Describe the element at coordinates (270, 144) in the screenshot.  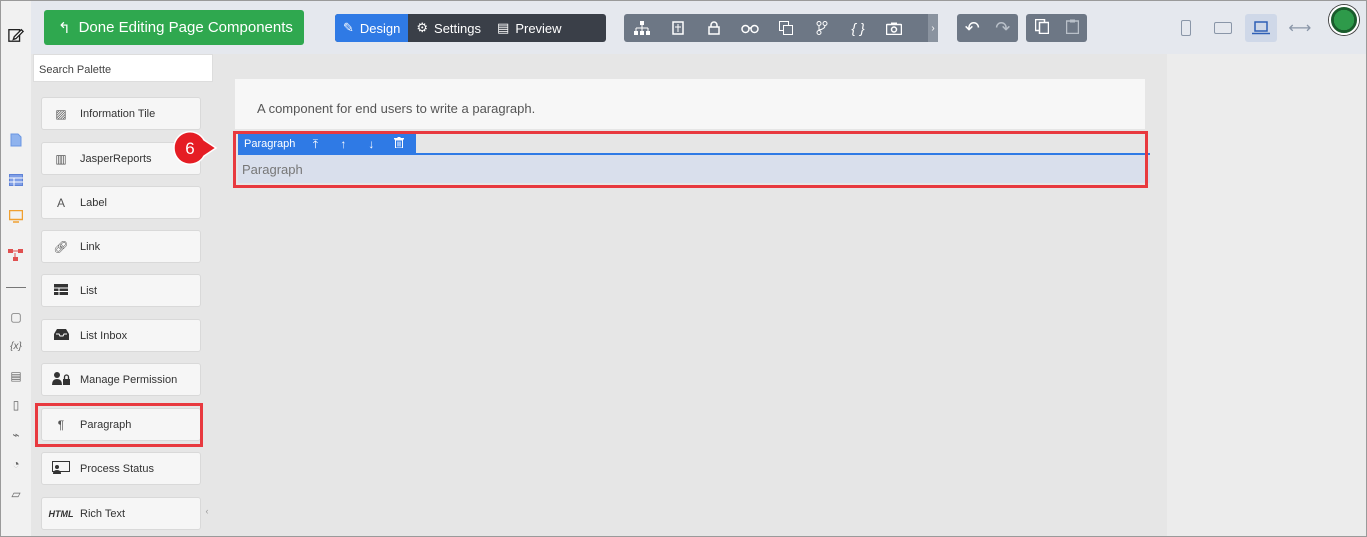
I see `component-toolbar-label: Paragraph` at that location.